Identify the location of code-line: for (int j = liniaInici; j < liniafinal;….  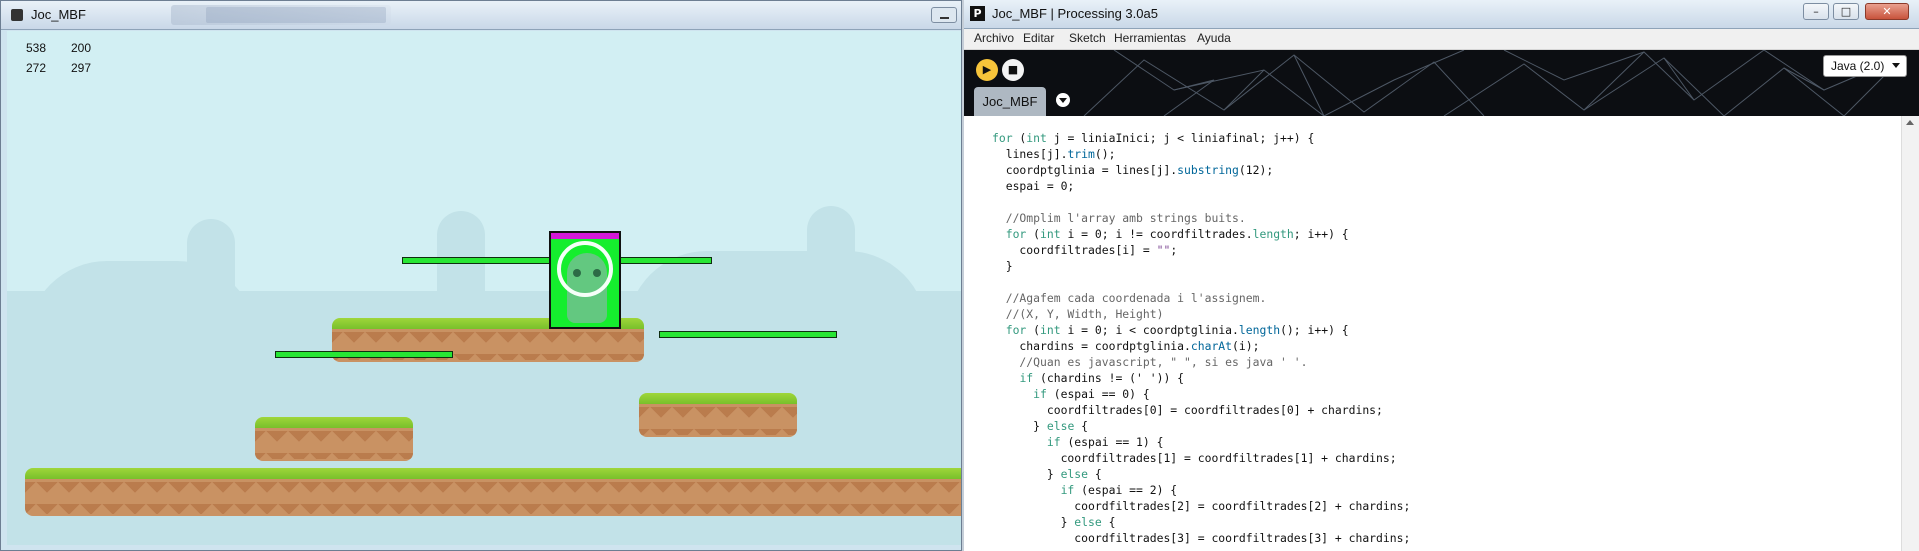
(1201, 138).